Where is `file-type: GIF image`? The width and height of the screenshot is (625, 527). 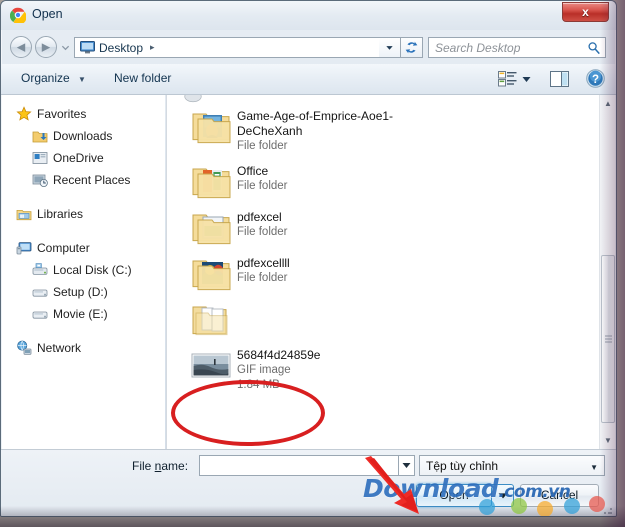
file-type: GIF image is located at coordinates (264, 370).